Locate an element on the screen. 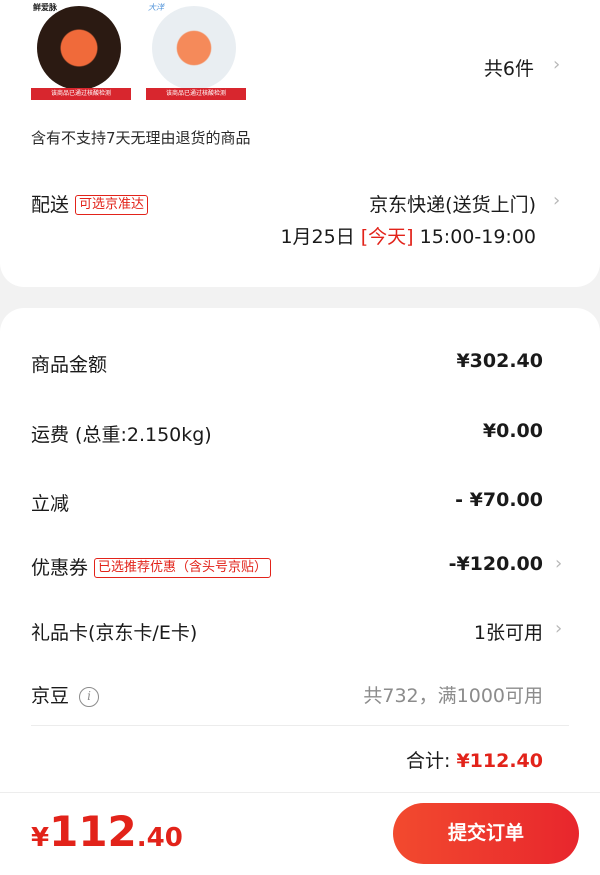  coupon-badge: 已选推荐优惠（含头号京贴） is located at coordinates (183, 568).